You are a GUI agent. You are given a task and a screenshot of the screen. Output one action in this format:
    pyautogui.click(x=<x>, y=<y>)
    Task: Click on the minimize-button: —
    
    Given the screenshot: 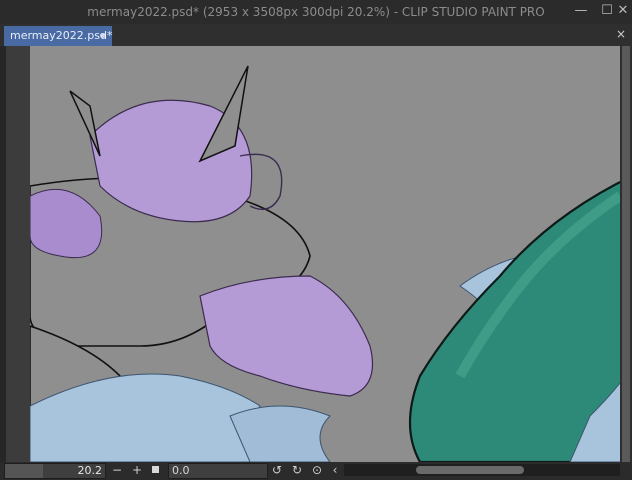 What is the action you would take?
    pyautogui.click(x=581, y=10)
    